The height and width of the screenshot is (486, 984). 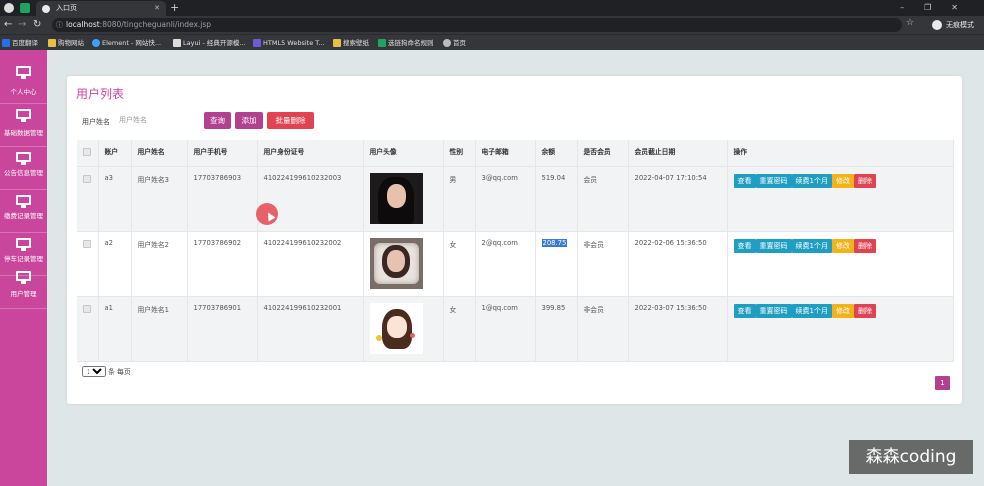 What do you see at coordinates (23, 92) in the screenshot?
I see `sidebar-item-label: 个人中心` at bounding box center [23, 92].